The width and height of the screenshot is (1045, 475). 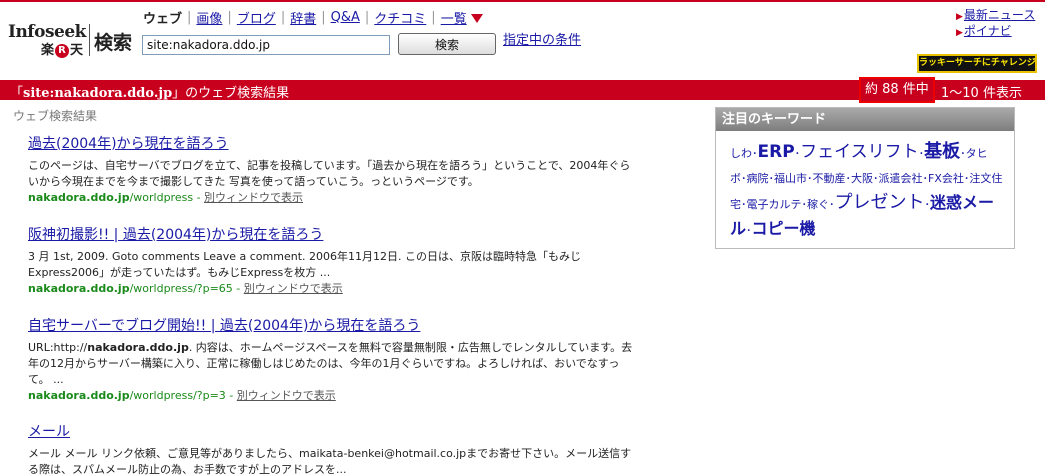 What do you see at coordinates (179, 93) in the screenshot?
I see `query-close-bracket: 」` at bounding box center [179, 93].